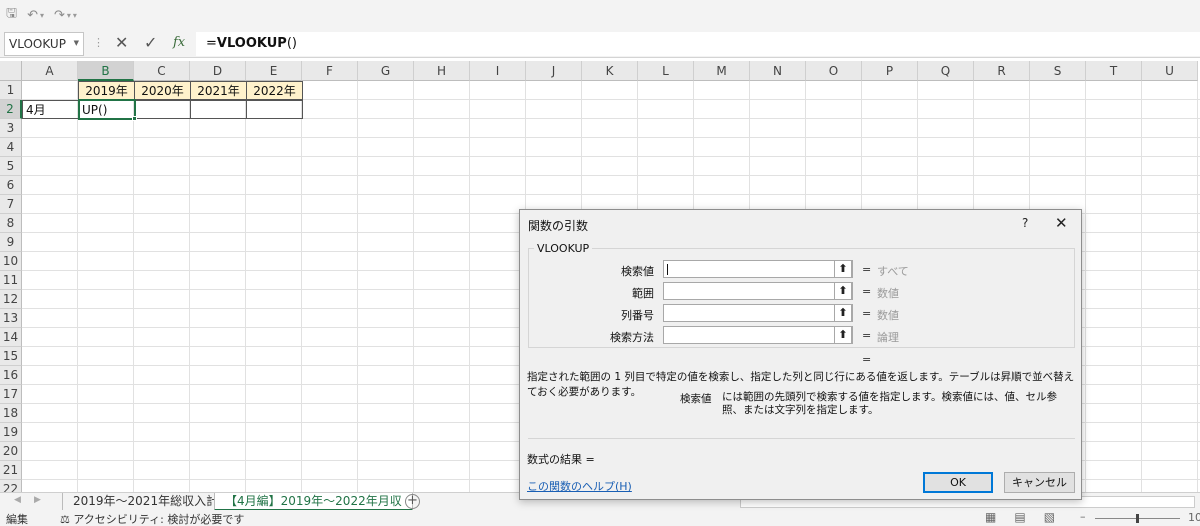 Image resolution: width=1200 pixels, height=526 pixels. Describe the element at coordinates (11, 432) in the screenshot. I see `row-header-19: 19` at that location.